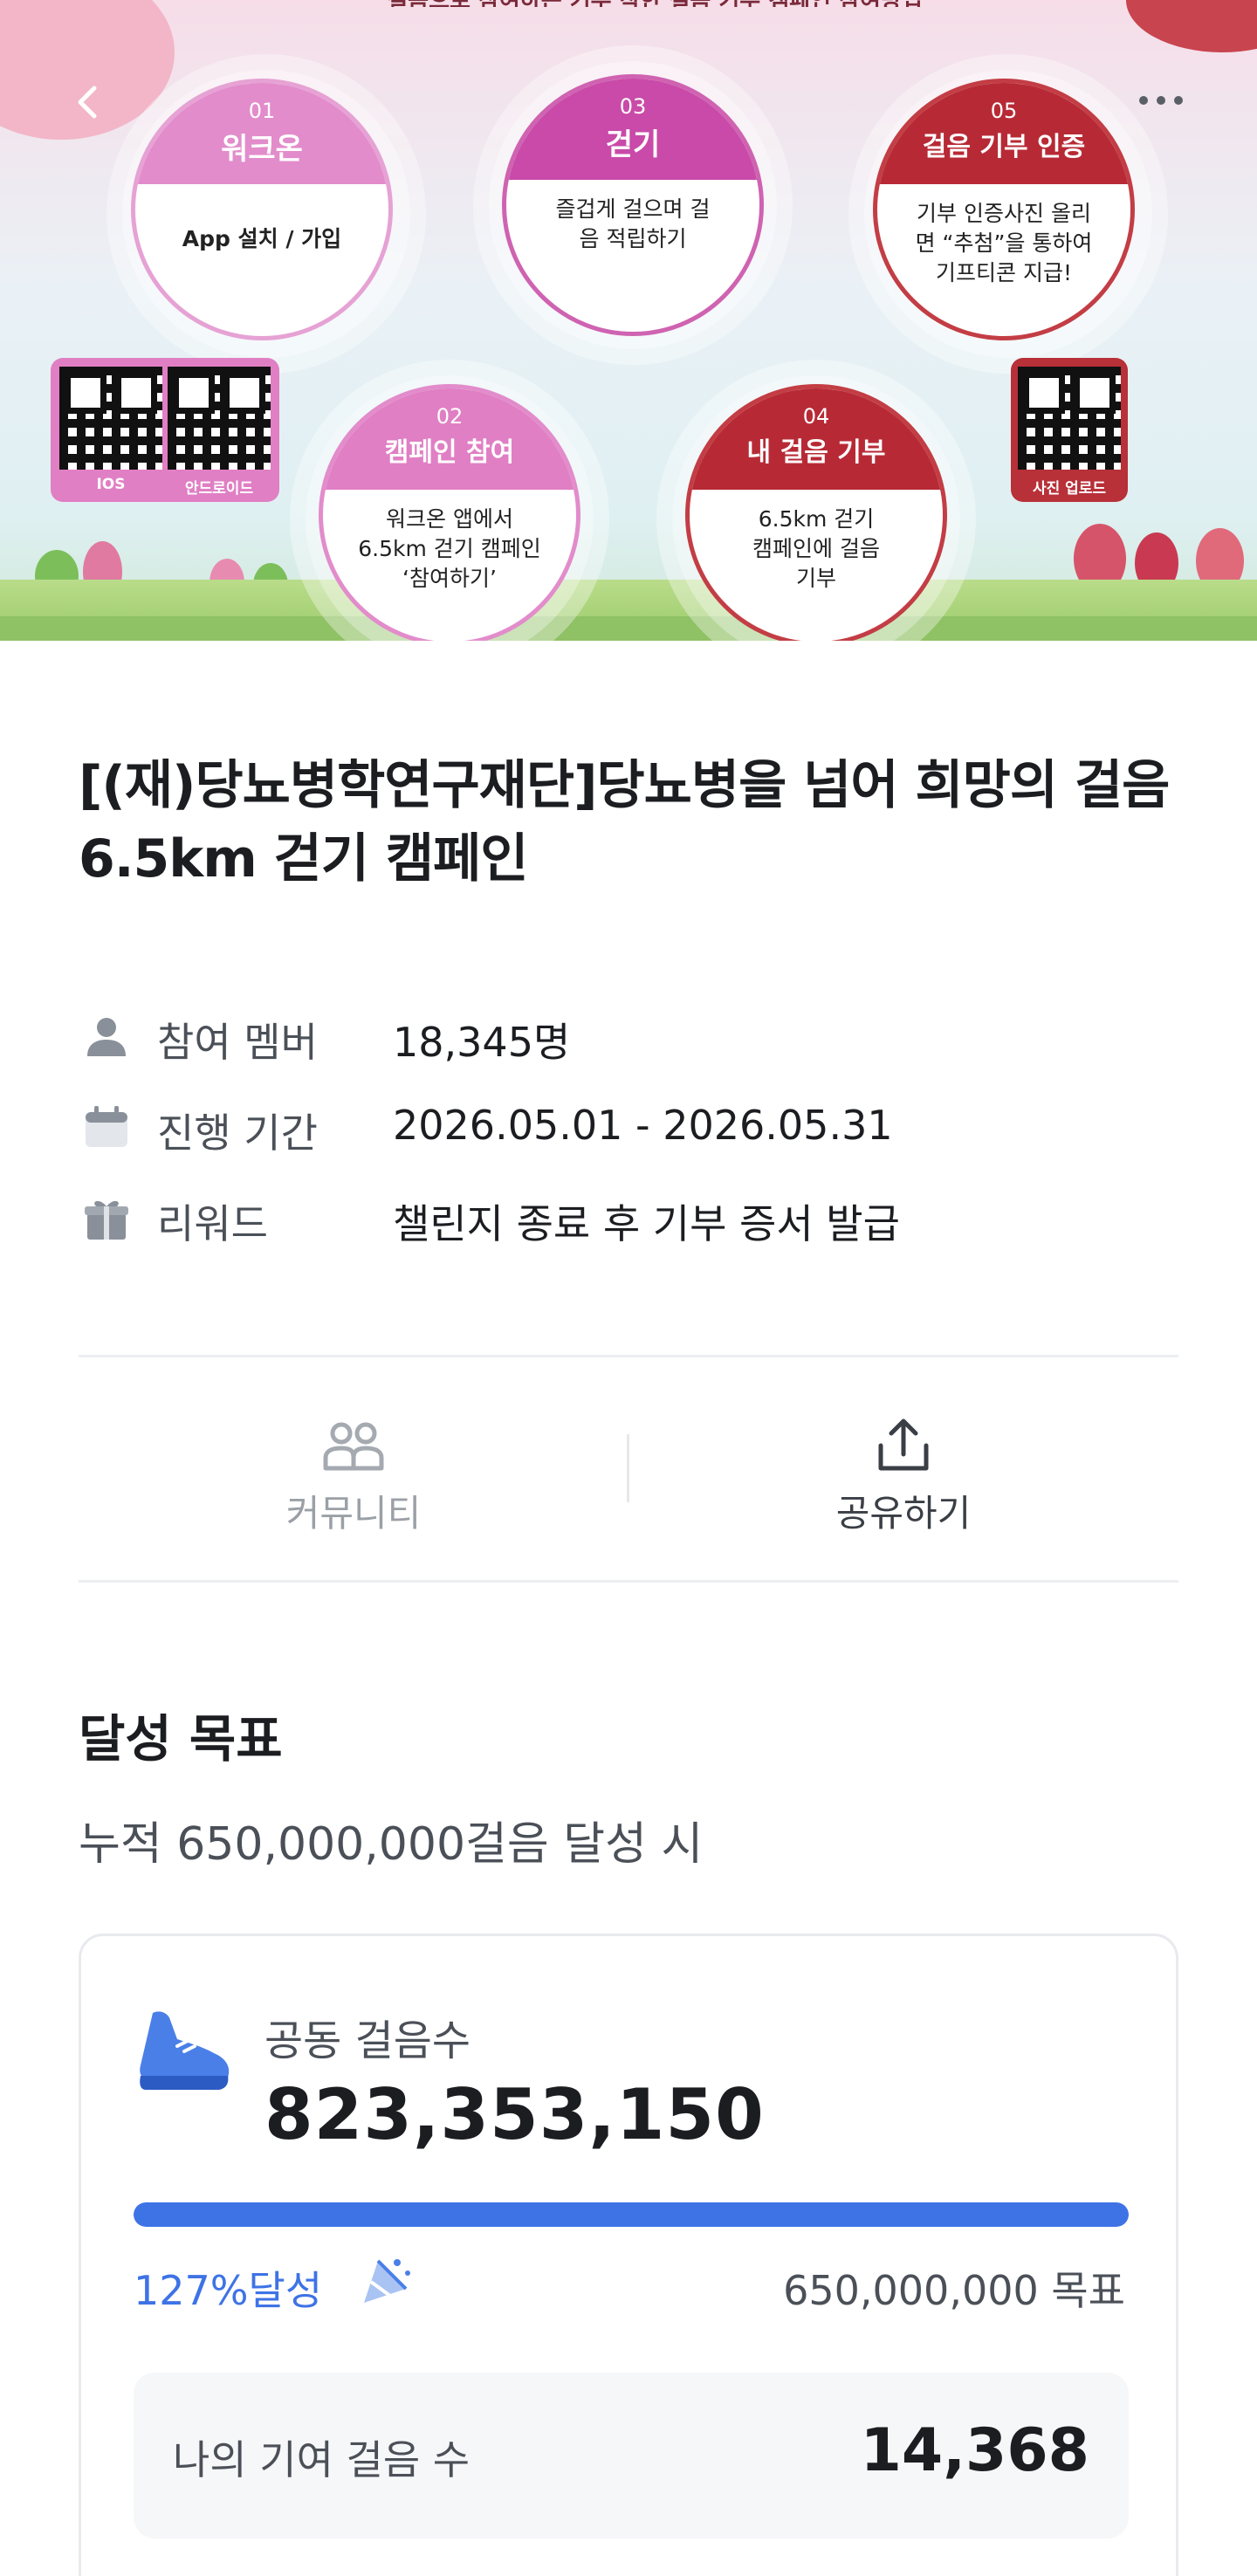 The height and width of the screenshot is (2576, 1257). Describe the element at coordinates (1191, 26) in the screenshot. I see `tree-decoration` at that location.